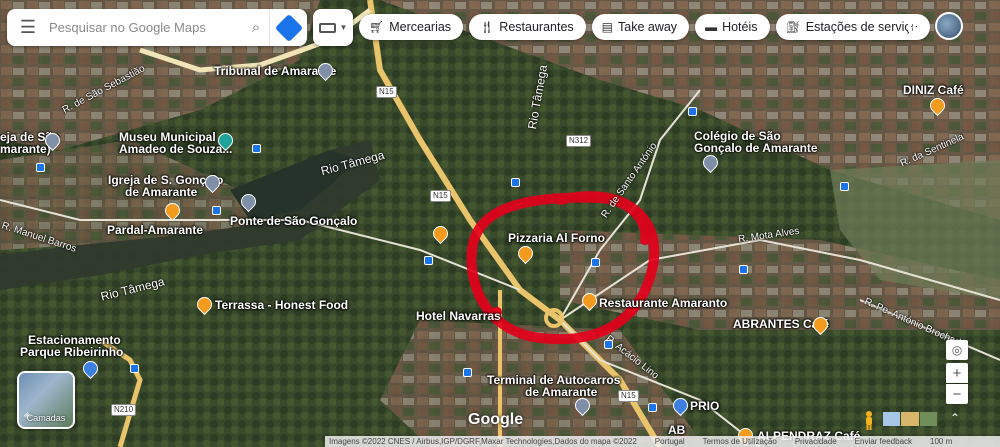  I want to click on chip-mercearias: 🛒︎ Mercearias, so click(411, 27).